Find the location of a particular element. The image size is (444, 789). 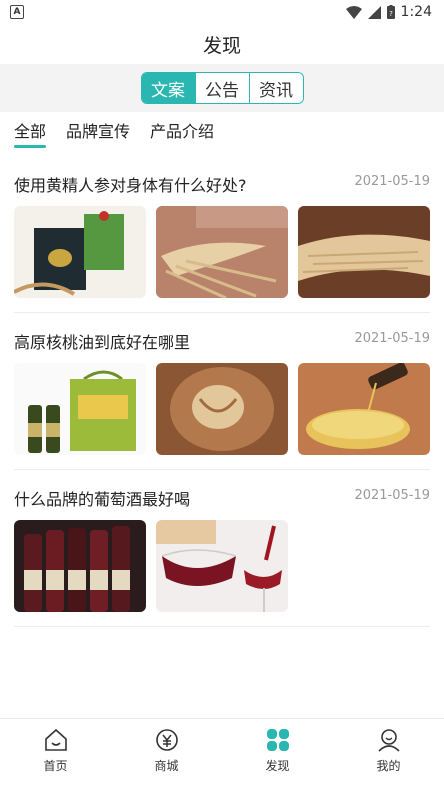

category-tab-brand: 品牌宣传 is located at coordinates (98, 132).